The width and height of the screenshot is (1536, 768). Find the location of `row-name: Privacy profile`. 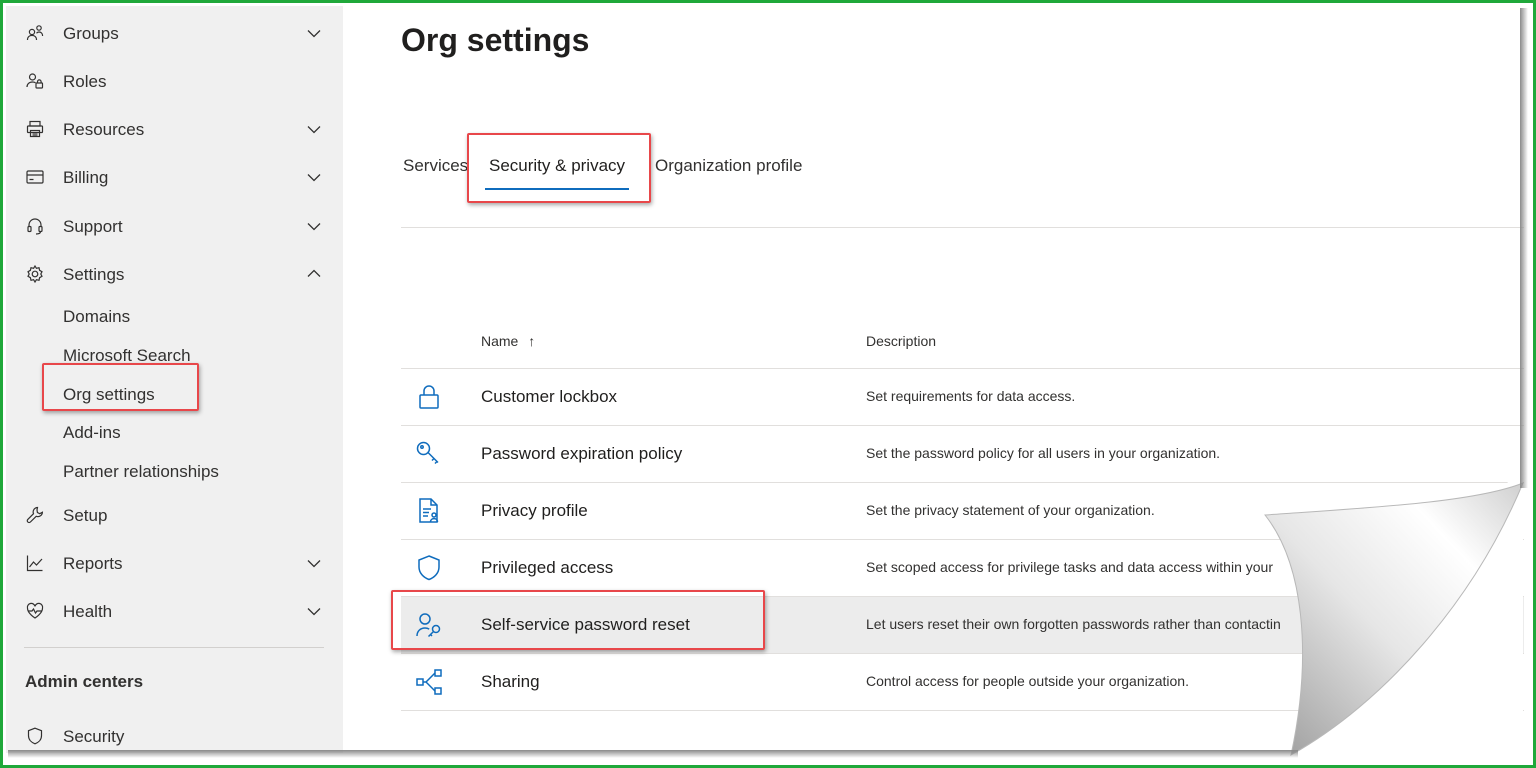

row-name: Privacy profile is located at coordinates (534, 510).